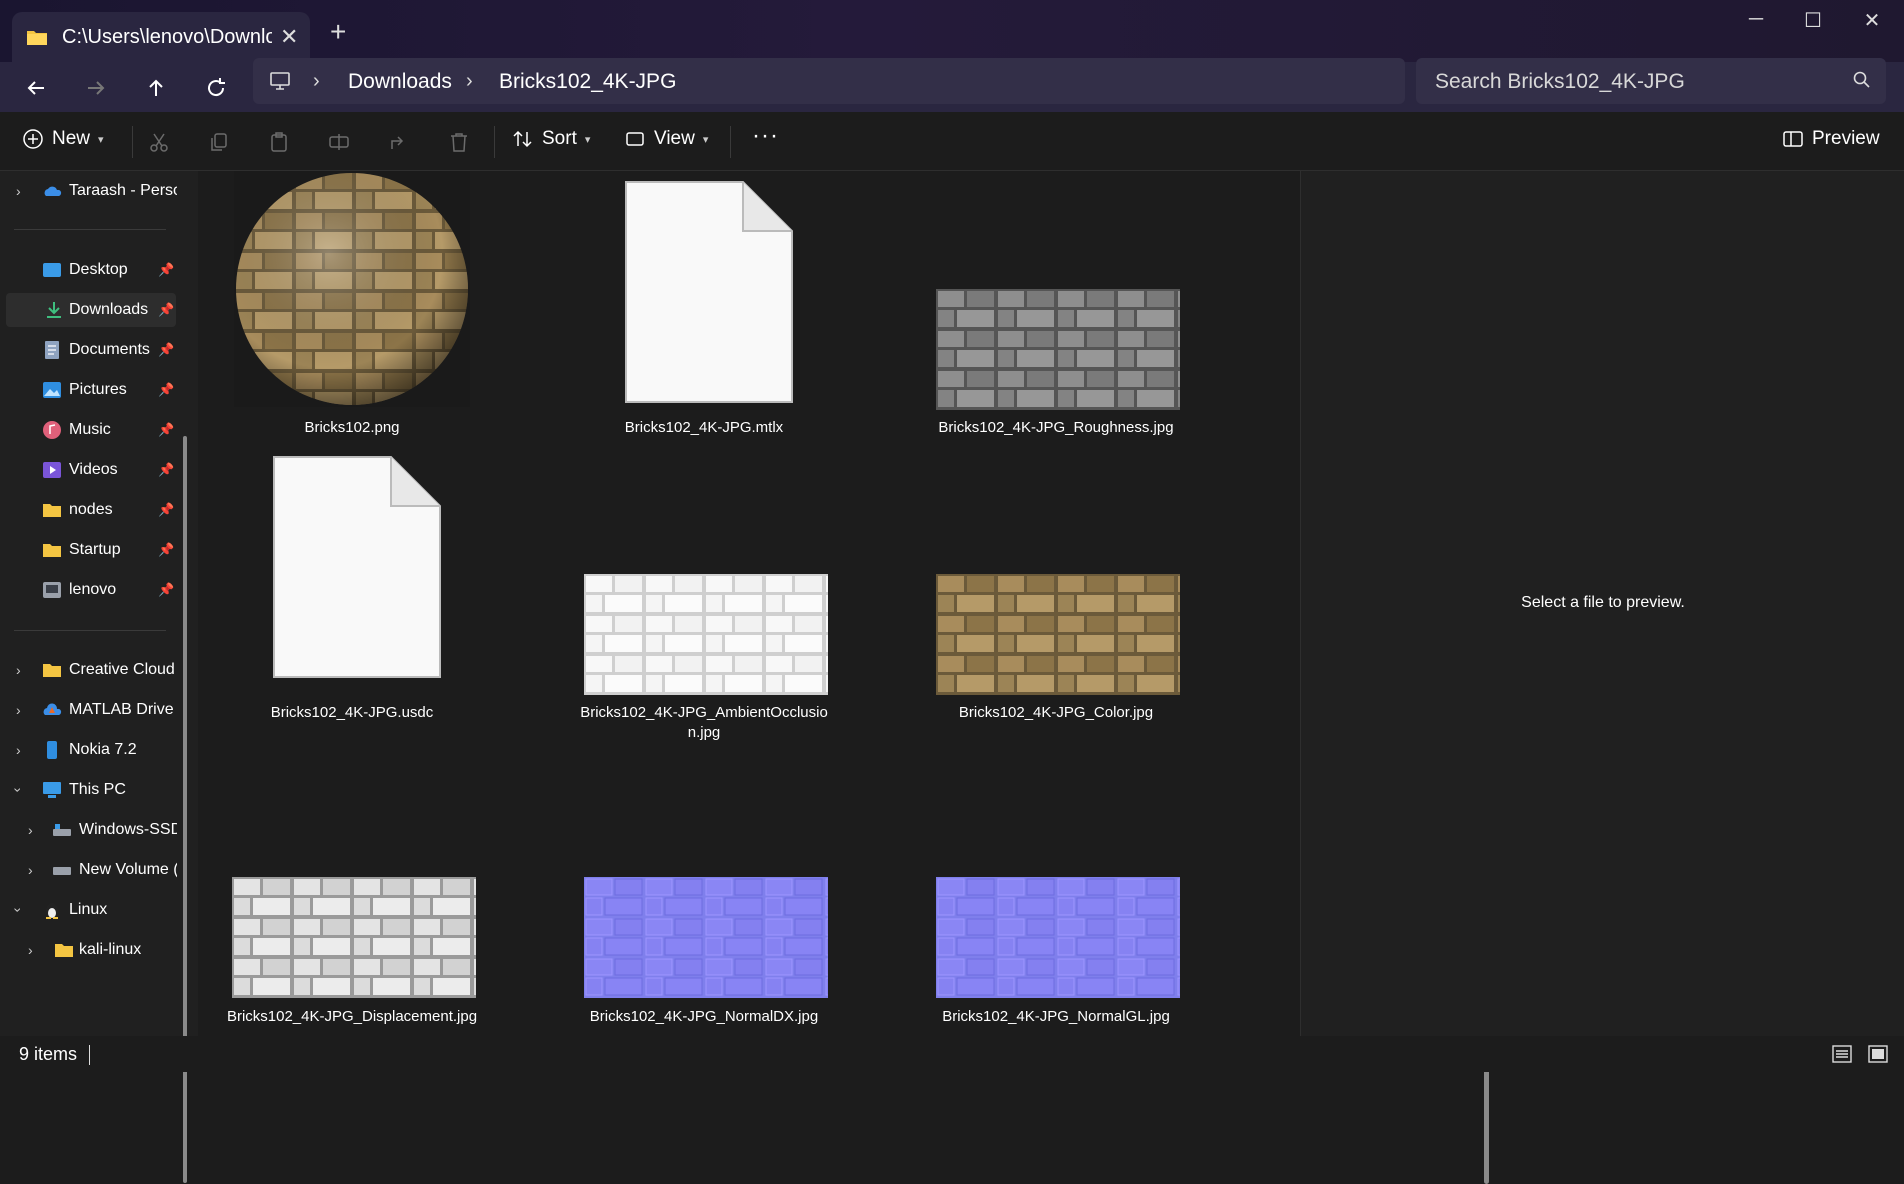 The width and height of the screenshot is (1904, 1184). I want to click on sidebar-item-new-volume: › New Volume (D:), so click(90, 870).